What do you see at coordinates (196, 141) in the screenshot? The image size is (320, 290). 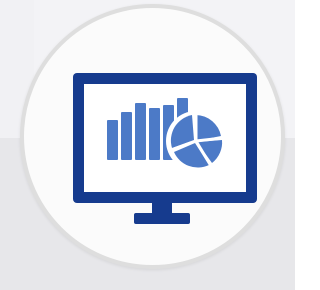 I see `pie-chart-icon` at bounding box center [196, 141].